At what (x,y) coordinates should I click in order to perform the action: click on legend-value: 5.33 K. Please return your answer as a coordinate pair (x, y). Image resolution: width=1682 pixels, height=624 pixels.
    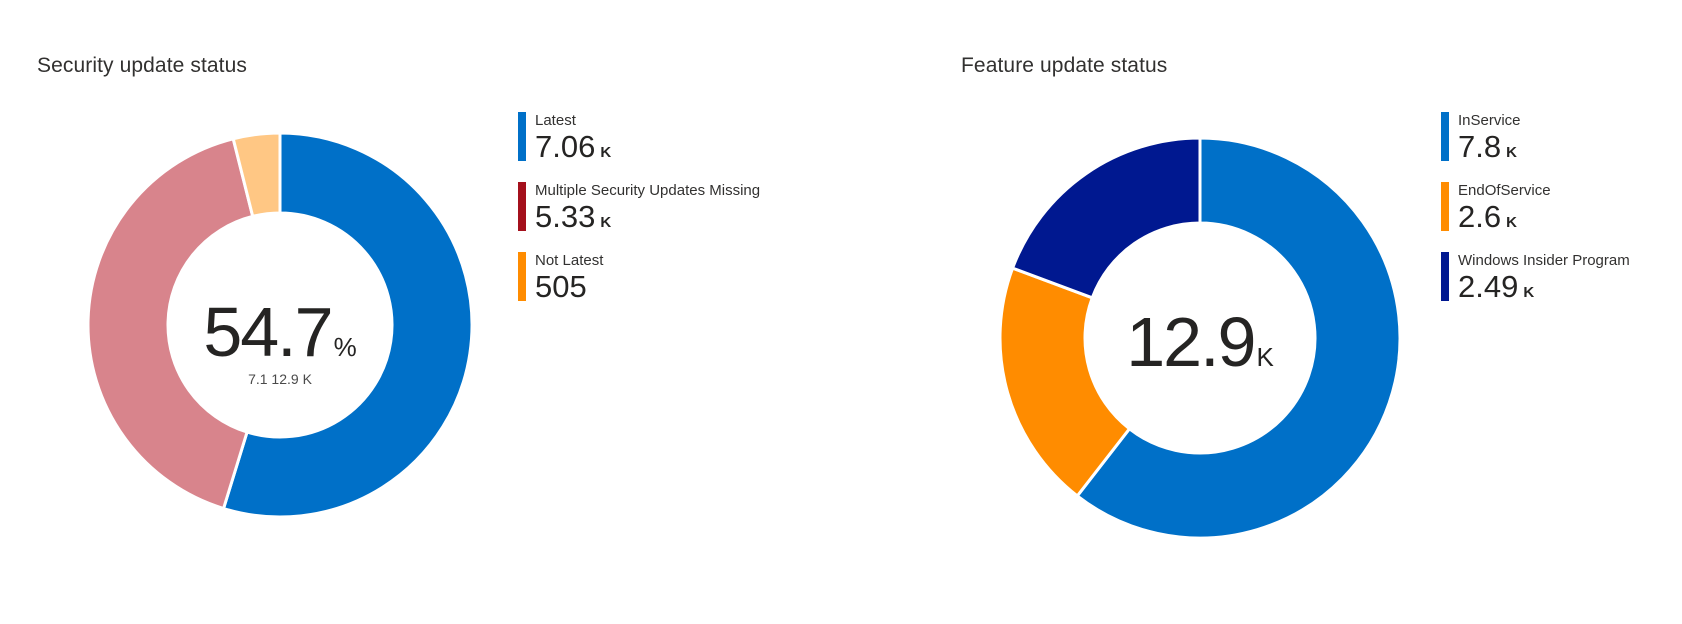
    Looking at the image, I should click on (647, 220).